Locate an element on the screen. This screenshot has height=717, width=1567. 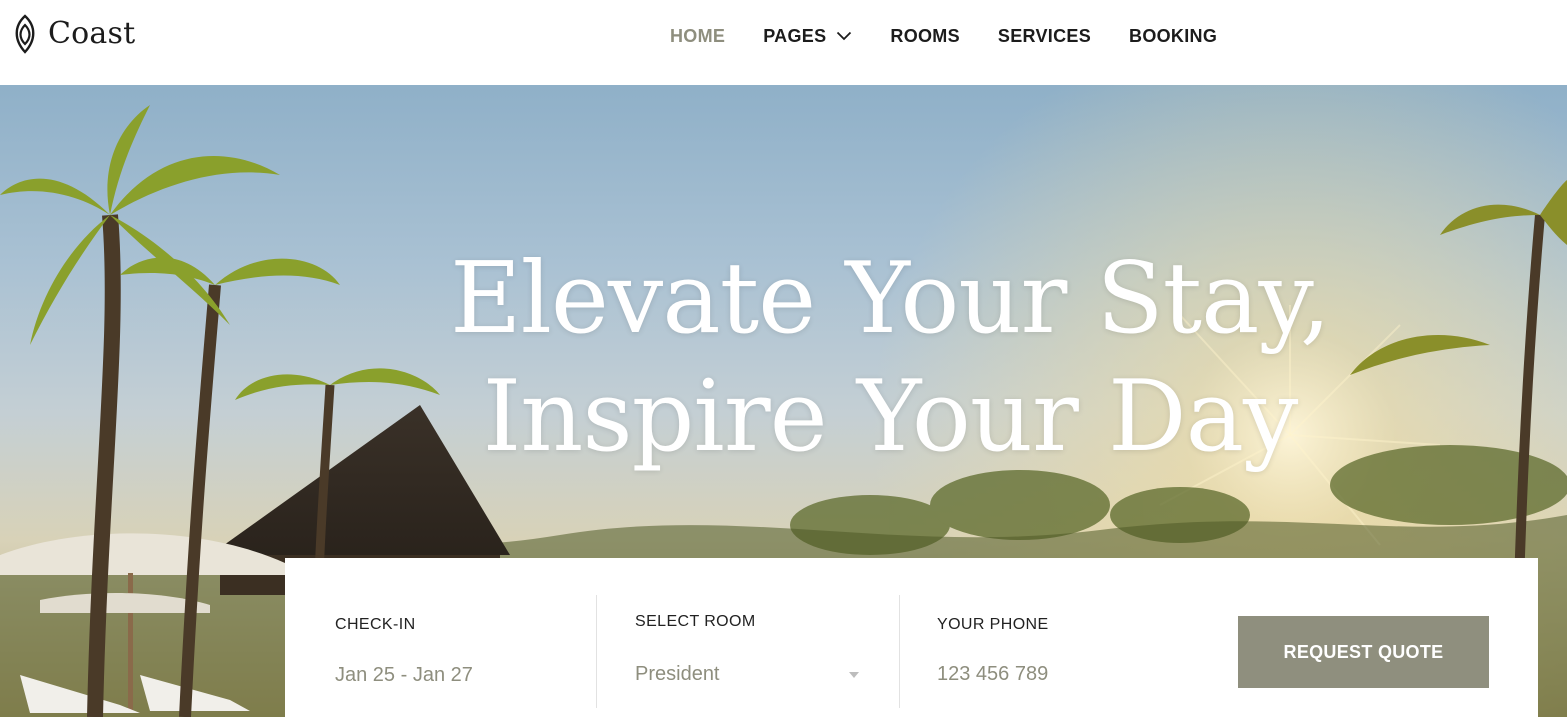
room-select: SELECT ROOM President is located at coordinates (748, 637).